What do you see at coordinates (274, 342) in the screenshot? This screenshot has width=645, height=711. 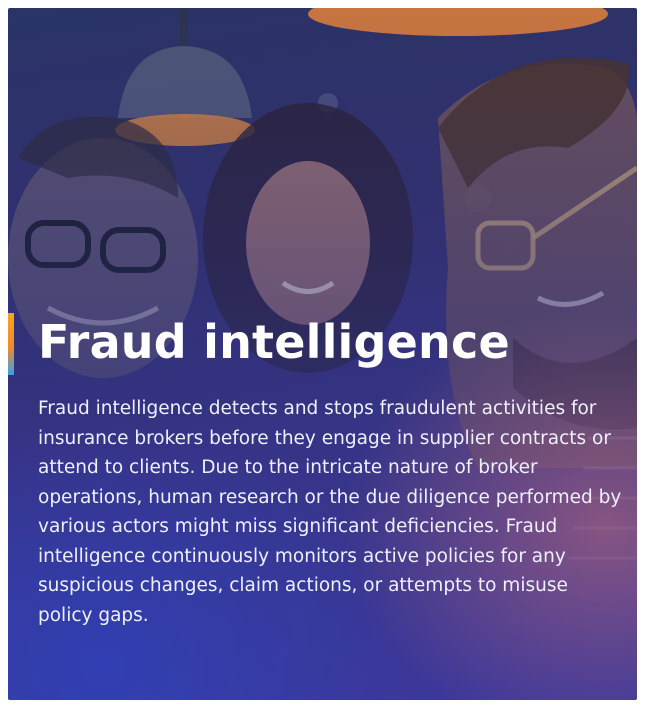 I see `card-title: Fraud intelligence` at bounding box center [274, 342].